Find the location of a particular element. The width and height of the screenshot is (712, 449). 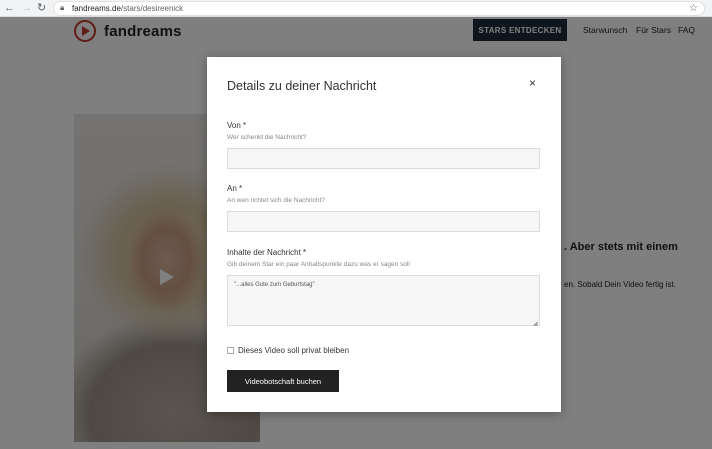

message-content-label: Inhalte der Nachricht * is located at coordinates (267, 252).